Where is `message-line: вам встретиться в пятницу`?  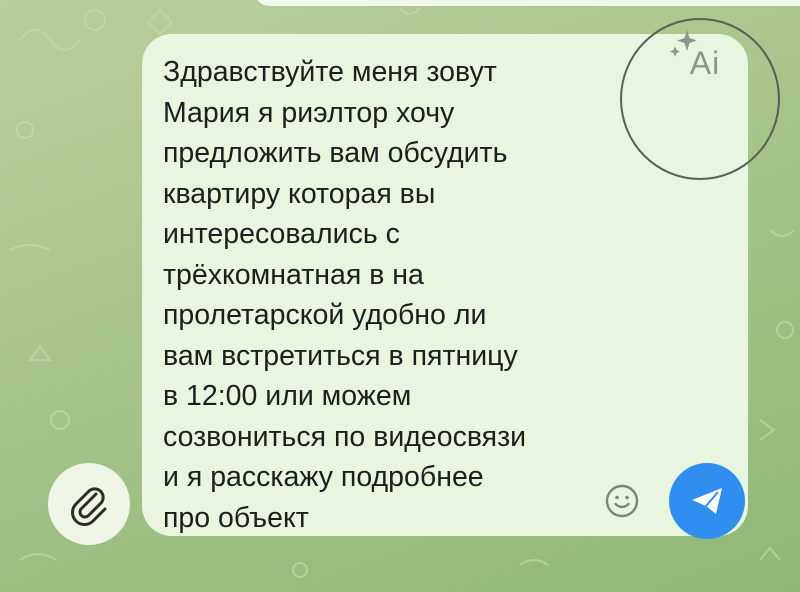 message-line: вам встретиться в пятницу is located at coordinates (340, 355).